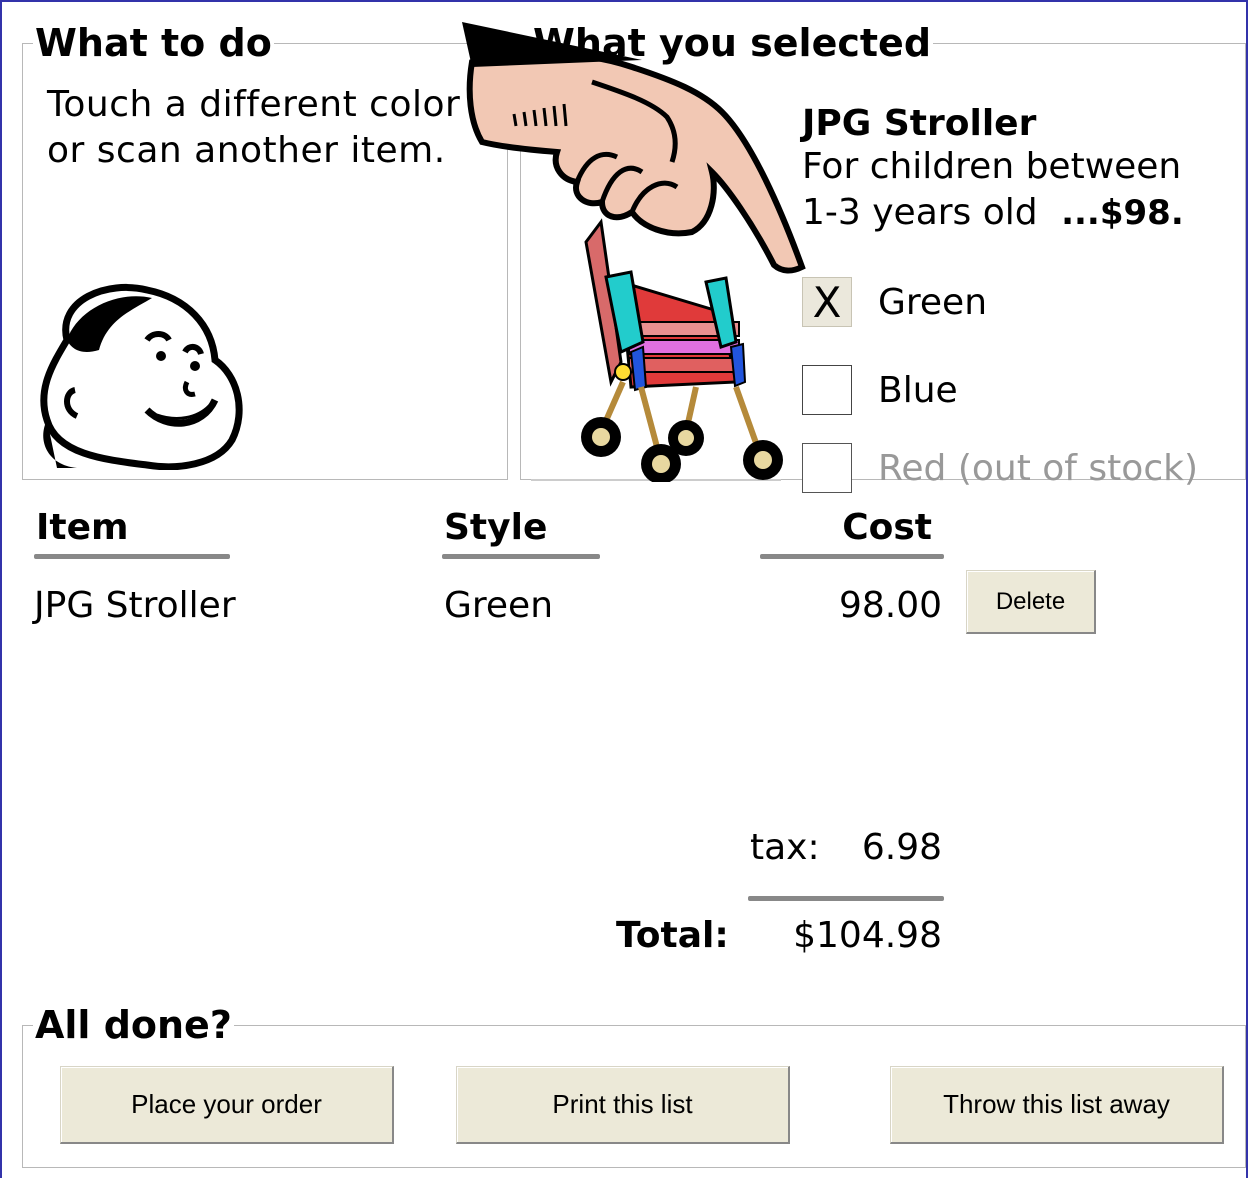  Describe the element at coordinates (785, 847) in the screenshot. I see `tax-label: tax:` at that location.